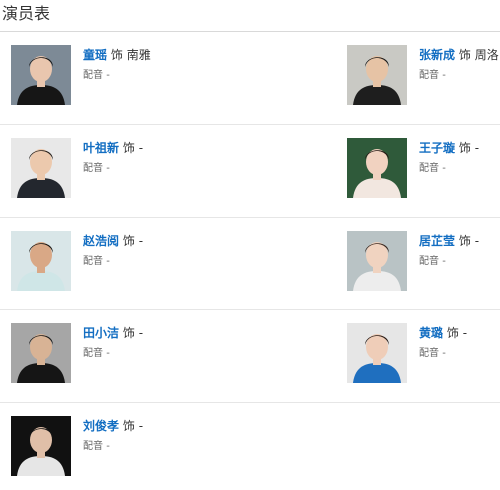  Describe the element at coordinates (437, 148) in the screenshot. I see `actor-name-link: 王子璇` at that location.